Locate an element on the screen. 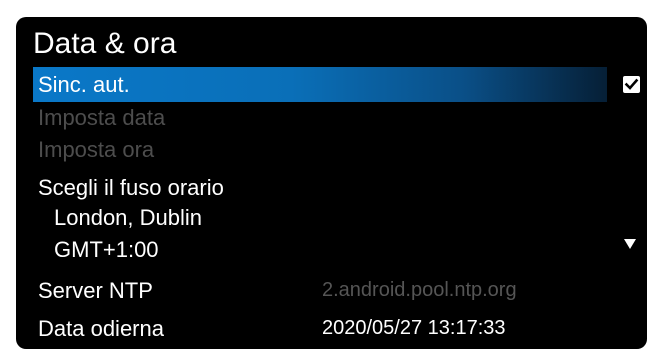 Image resolution: width=662 pixels, height=360 pixels. timezone-label: Scegli il fuso orario is located at coordinates (131, 187).